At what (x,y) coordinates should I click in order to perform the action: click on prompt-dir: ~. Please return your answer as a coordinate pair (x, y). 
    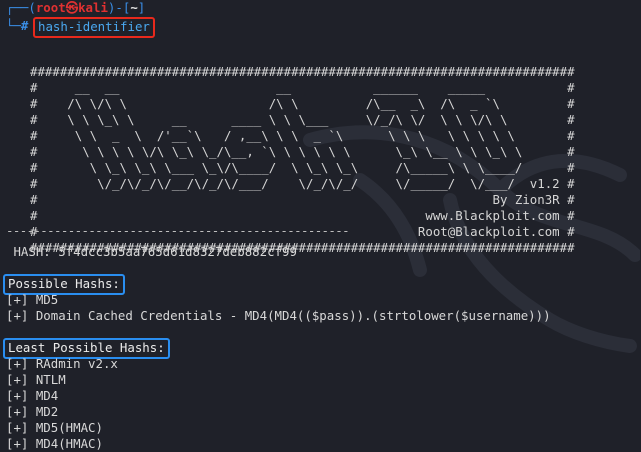
    Looking at the image, I should click on (134, 7).